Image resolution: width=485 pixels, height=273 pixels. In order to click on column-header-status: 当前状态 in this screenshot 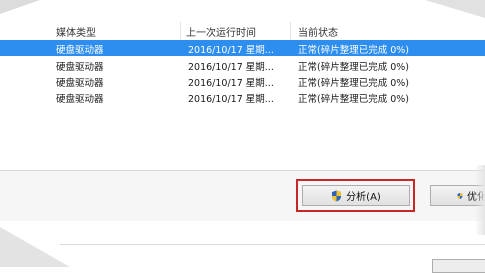, I will do `click(318, 31)`.